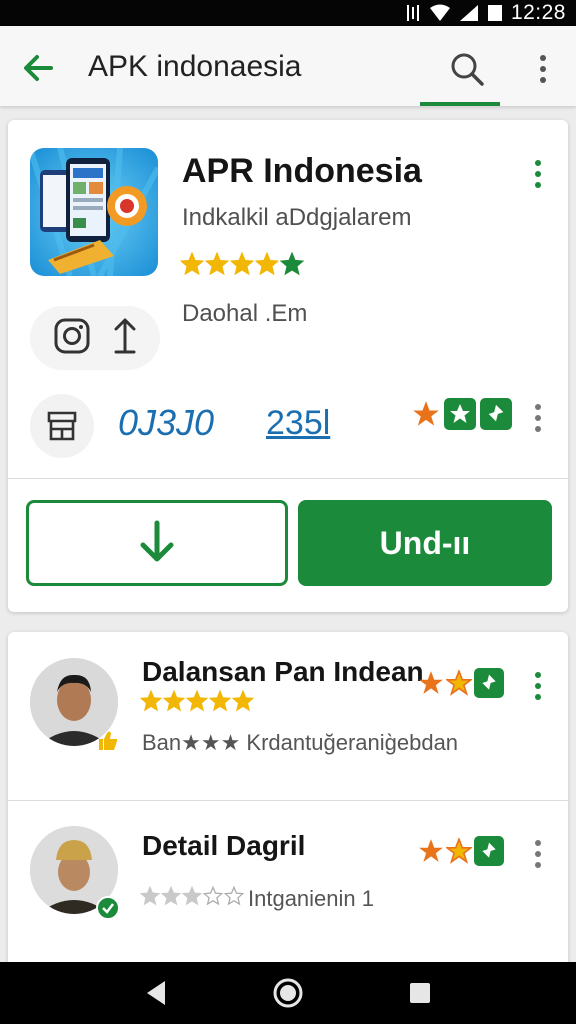  What do you see at coordinates (425, 543) in the screenshot?
I see `install-button: Und‑ıı` at bounding box center [425, 543].